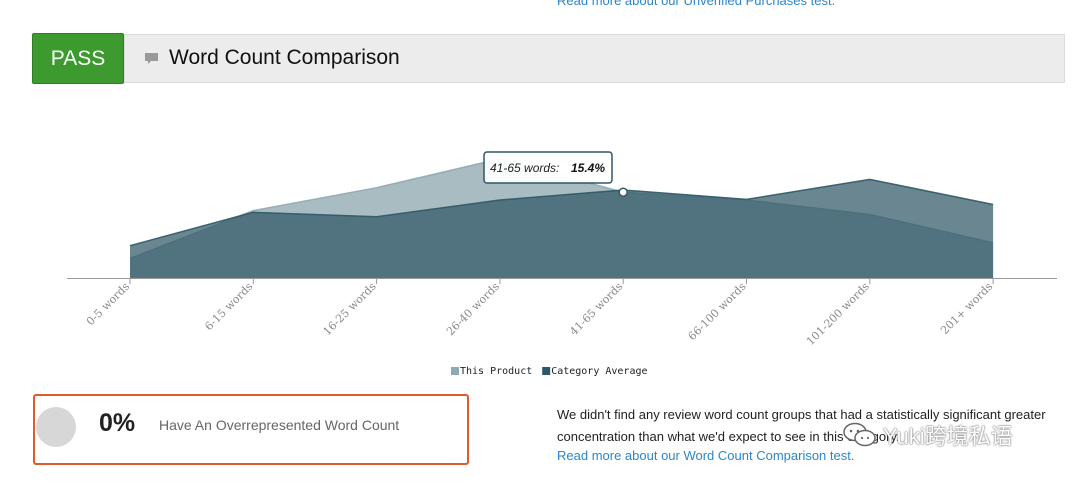  I want to click on x-tick-label: 66-100 words, so click(717, 311).